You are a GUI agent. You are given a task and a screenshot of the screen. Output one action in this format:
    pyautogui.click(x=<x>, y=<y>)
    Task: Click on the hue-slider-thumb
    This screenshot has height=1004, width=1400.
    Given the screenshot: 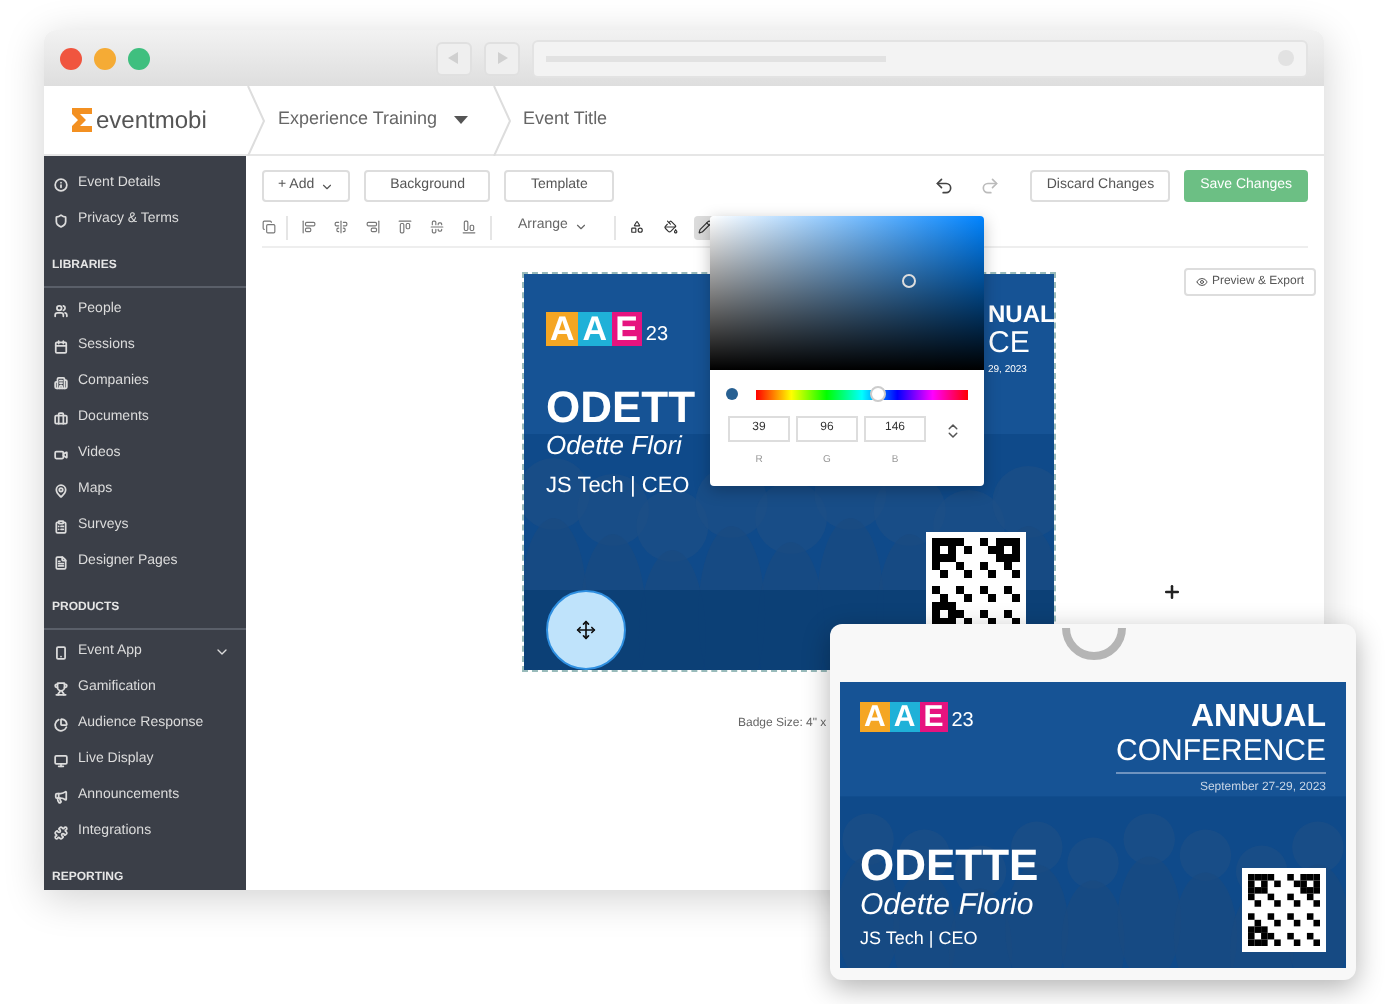 What is the action you would take?
    pyautogui.click(x=878, y=393)
    